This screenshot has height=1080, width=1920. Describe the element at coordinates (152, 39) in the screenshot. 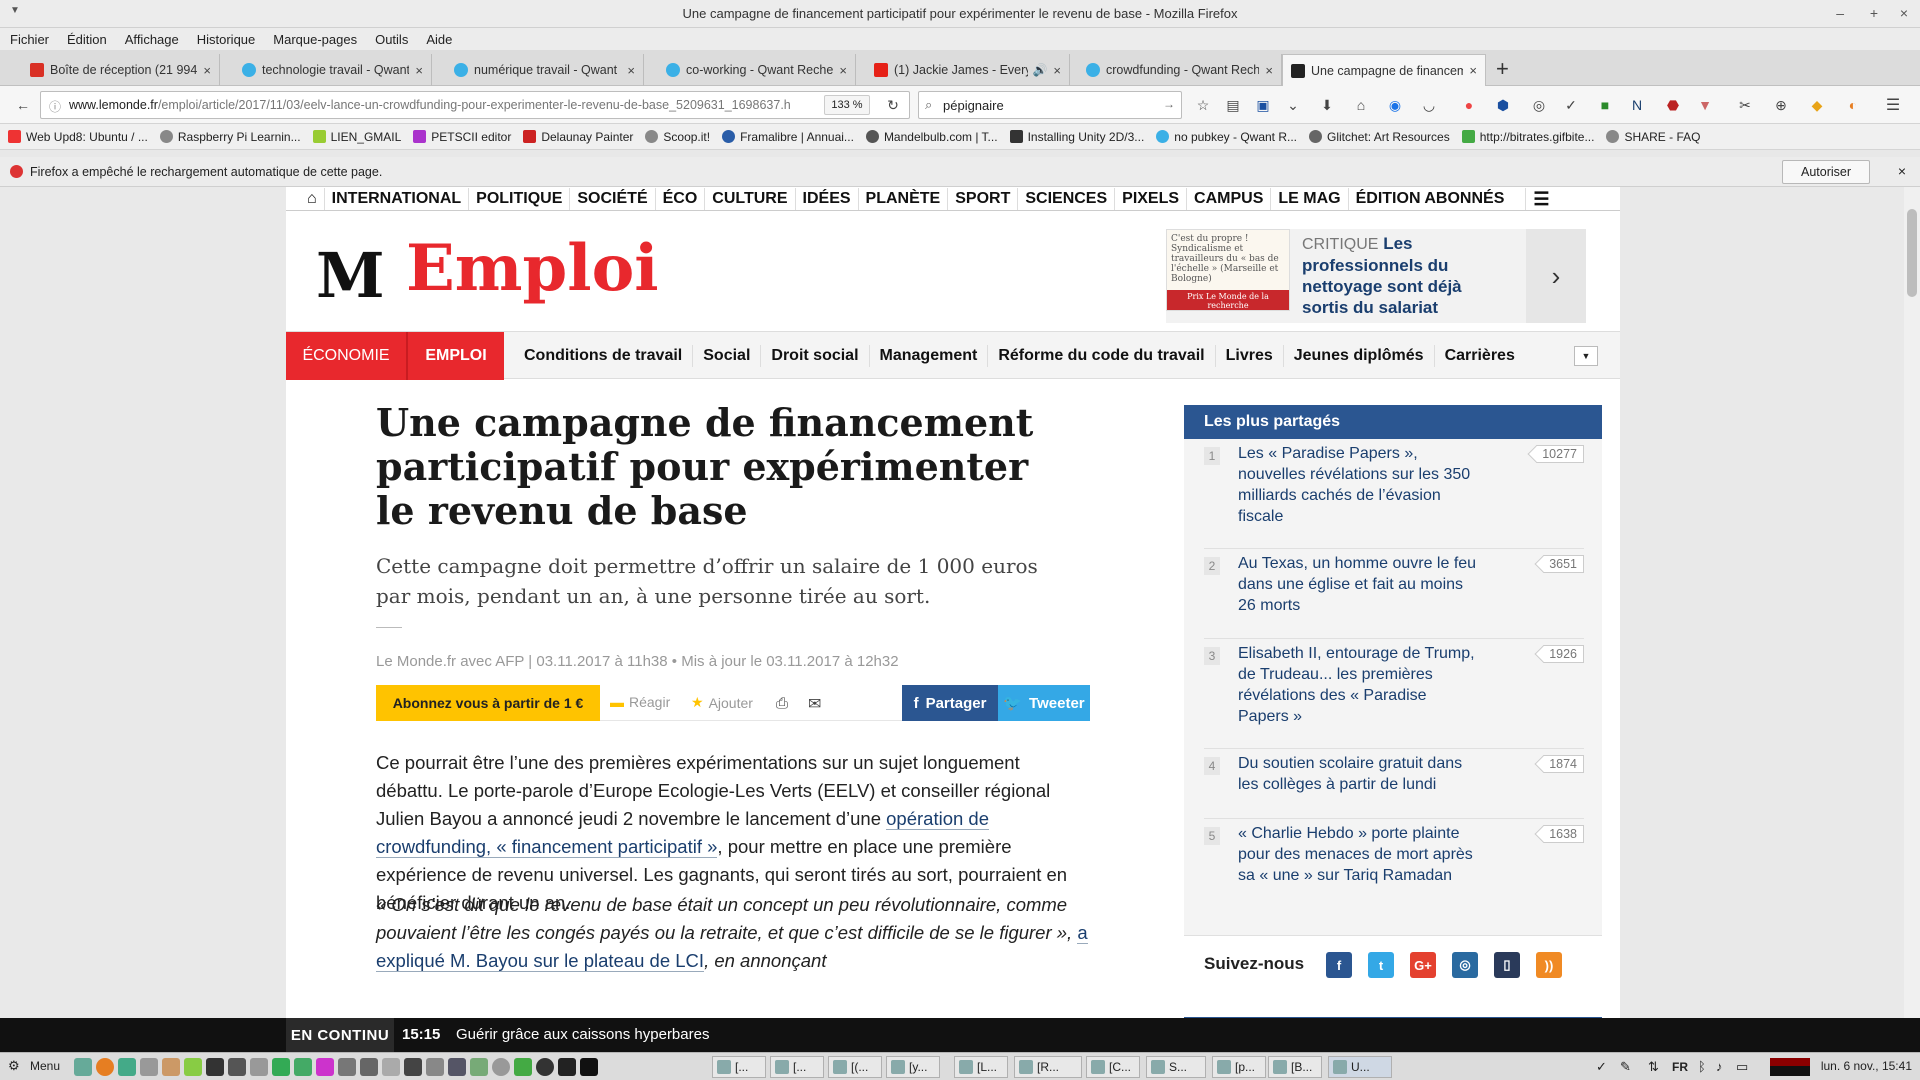

I see `menu-affichage: Affichage` at that location.